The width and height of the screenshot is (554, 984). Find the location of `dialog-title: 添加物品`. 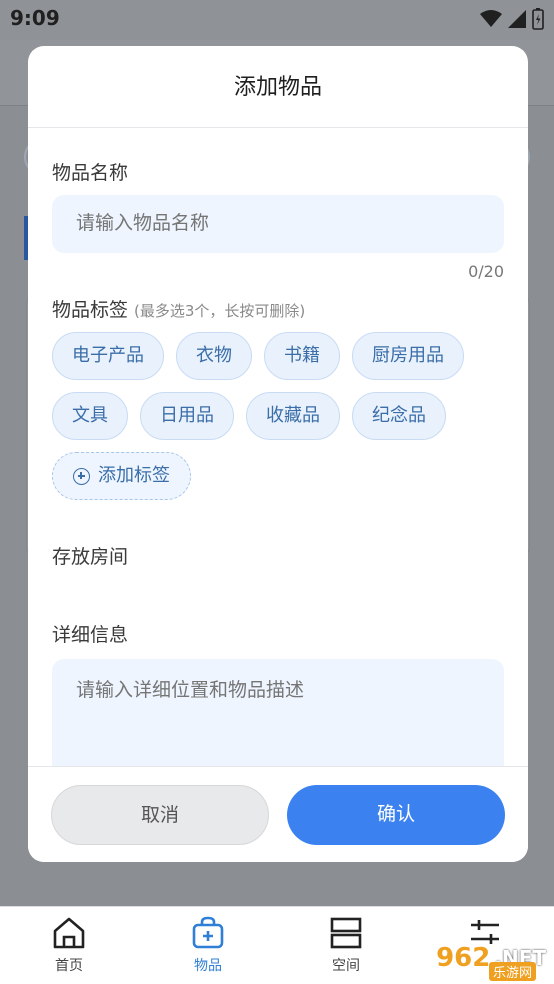

dialog-title: 添加物品 is located at coordinates (278, 87).